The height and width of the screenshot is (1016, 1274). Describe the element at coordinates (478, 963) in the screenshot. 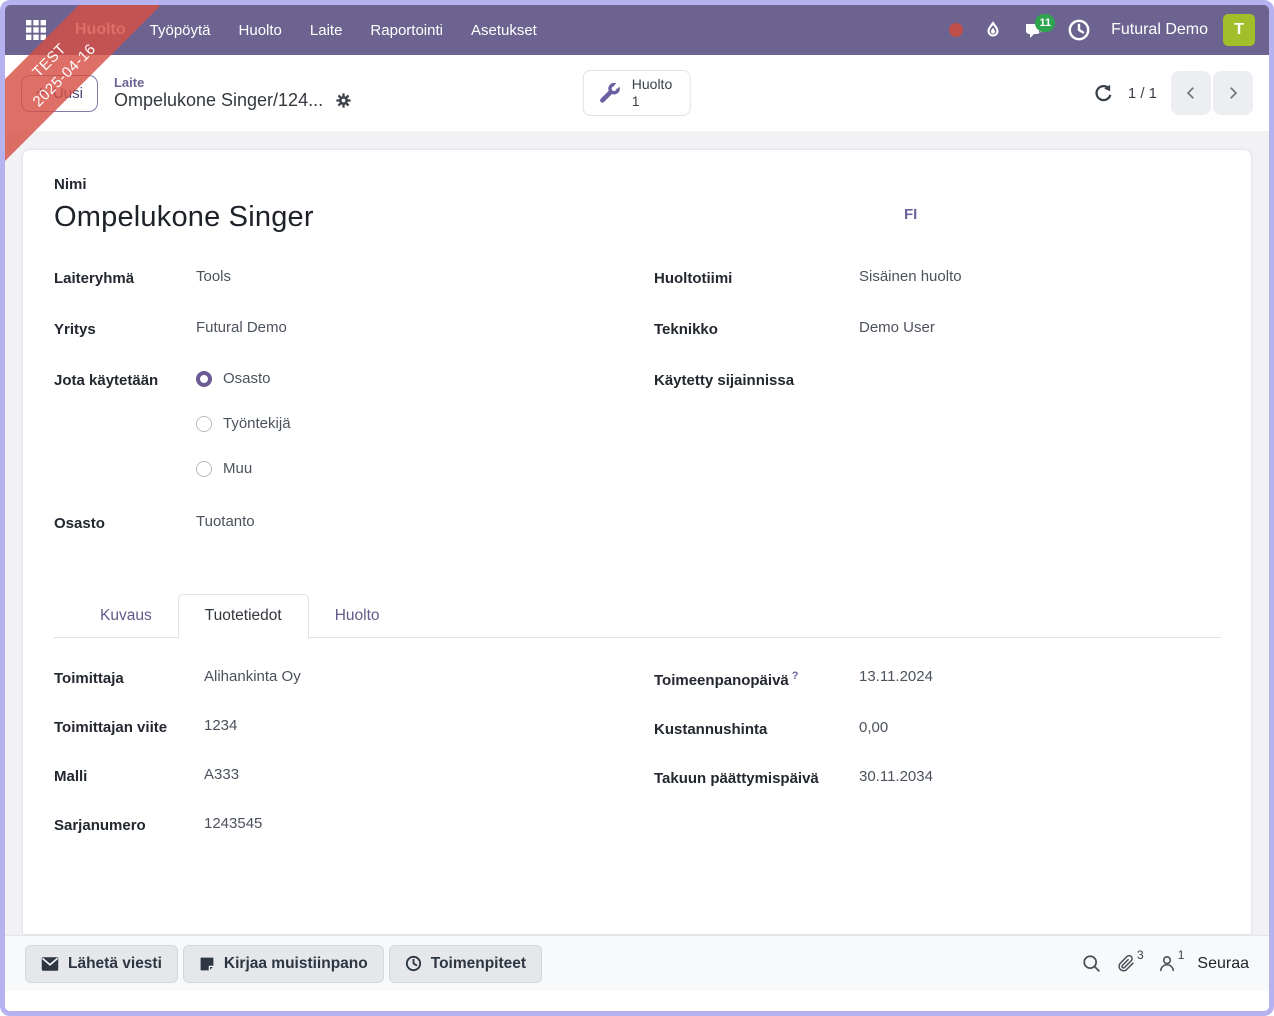

I see `activities-label: Toimenpiteet` at that location.